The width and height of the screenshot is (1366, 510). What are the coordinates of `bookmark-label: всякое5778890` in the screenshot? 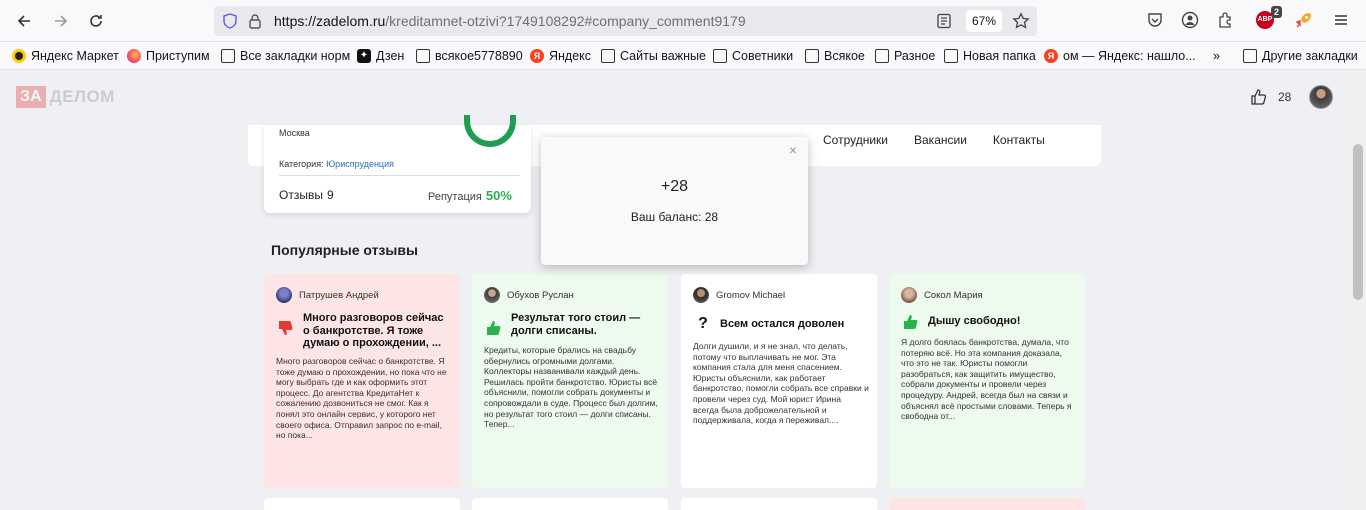 It's located at (479, 56).